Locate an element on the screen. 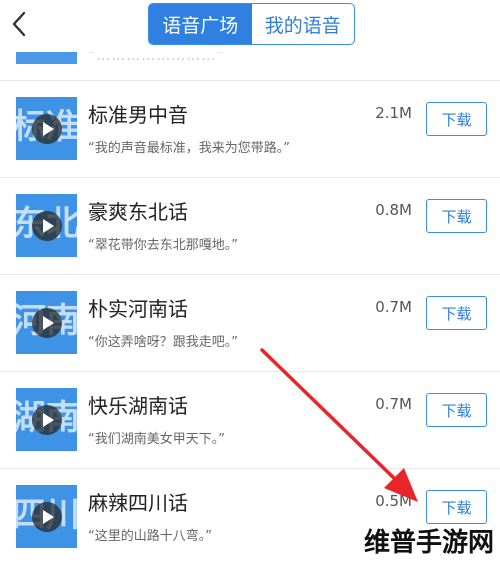  list-item-partial: “……………………” is located at coordinates (250, 66).